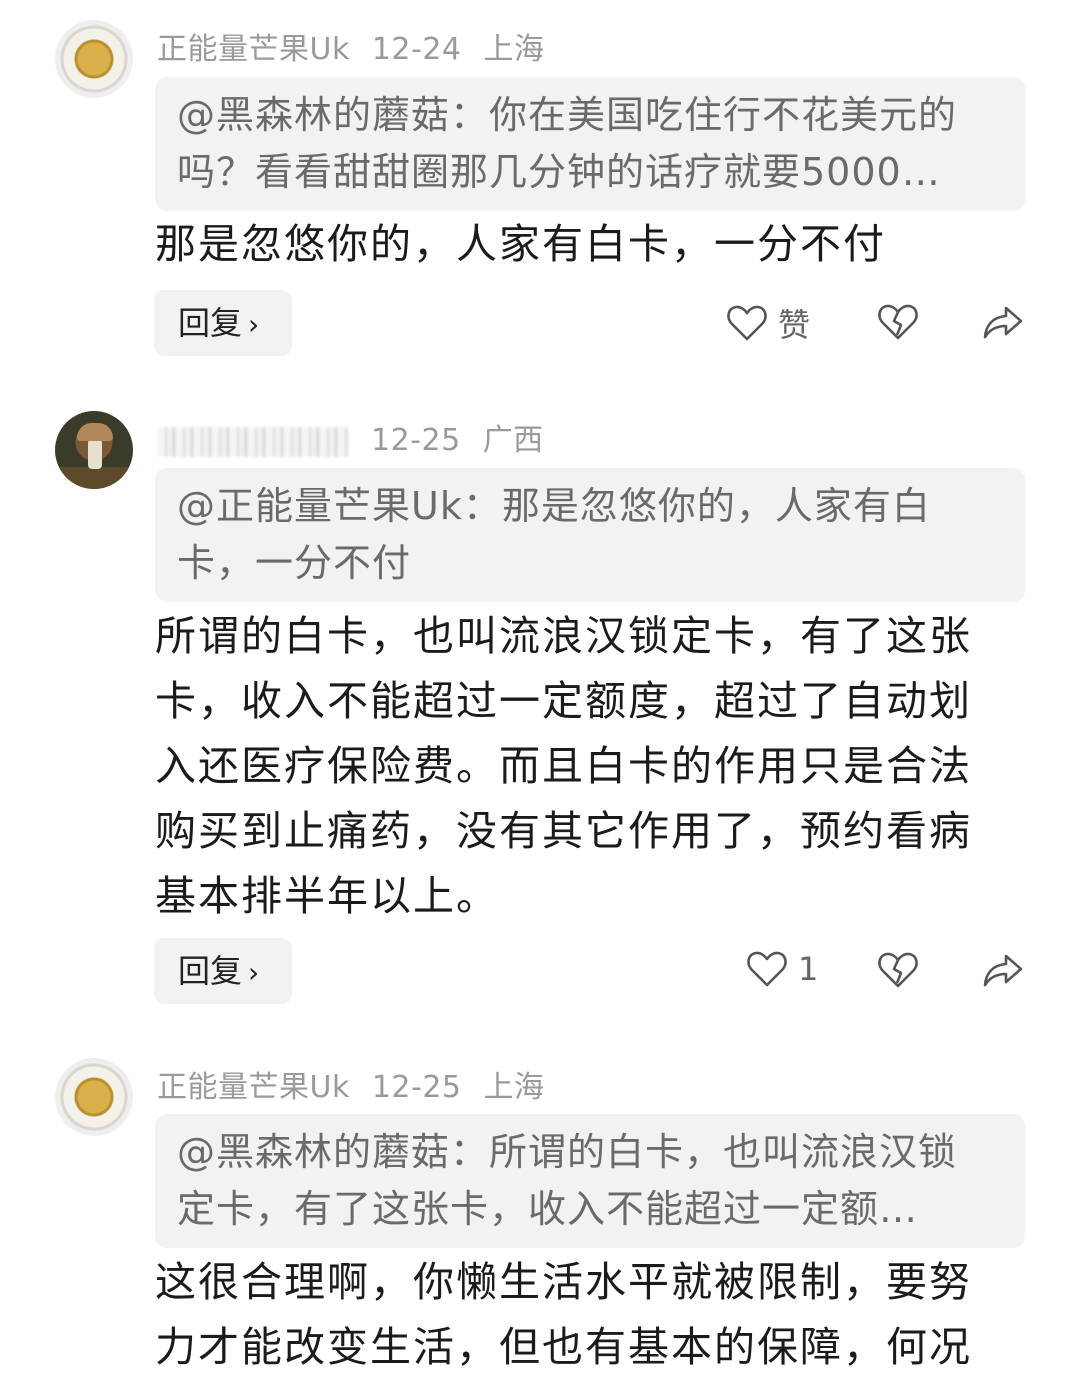  What do you see at coordinates (253, 441) in the screenshot?
I see `author-name-blurred` at bounding box center [253, 441].